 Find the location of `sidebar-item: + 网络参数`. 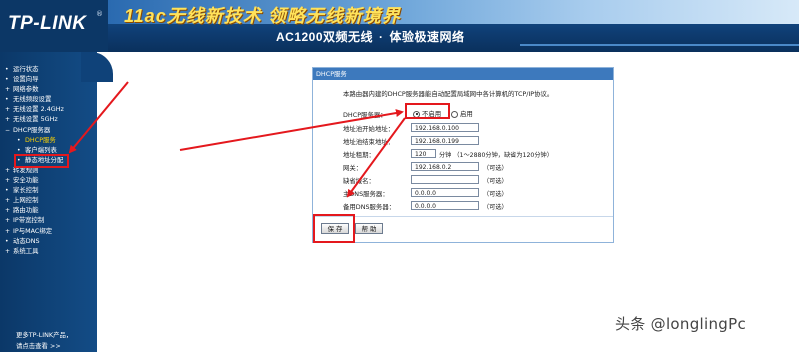

sidebar-item: + 网络参数 is located at coordinates (34, 89).